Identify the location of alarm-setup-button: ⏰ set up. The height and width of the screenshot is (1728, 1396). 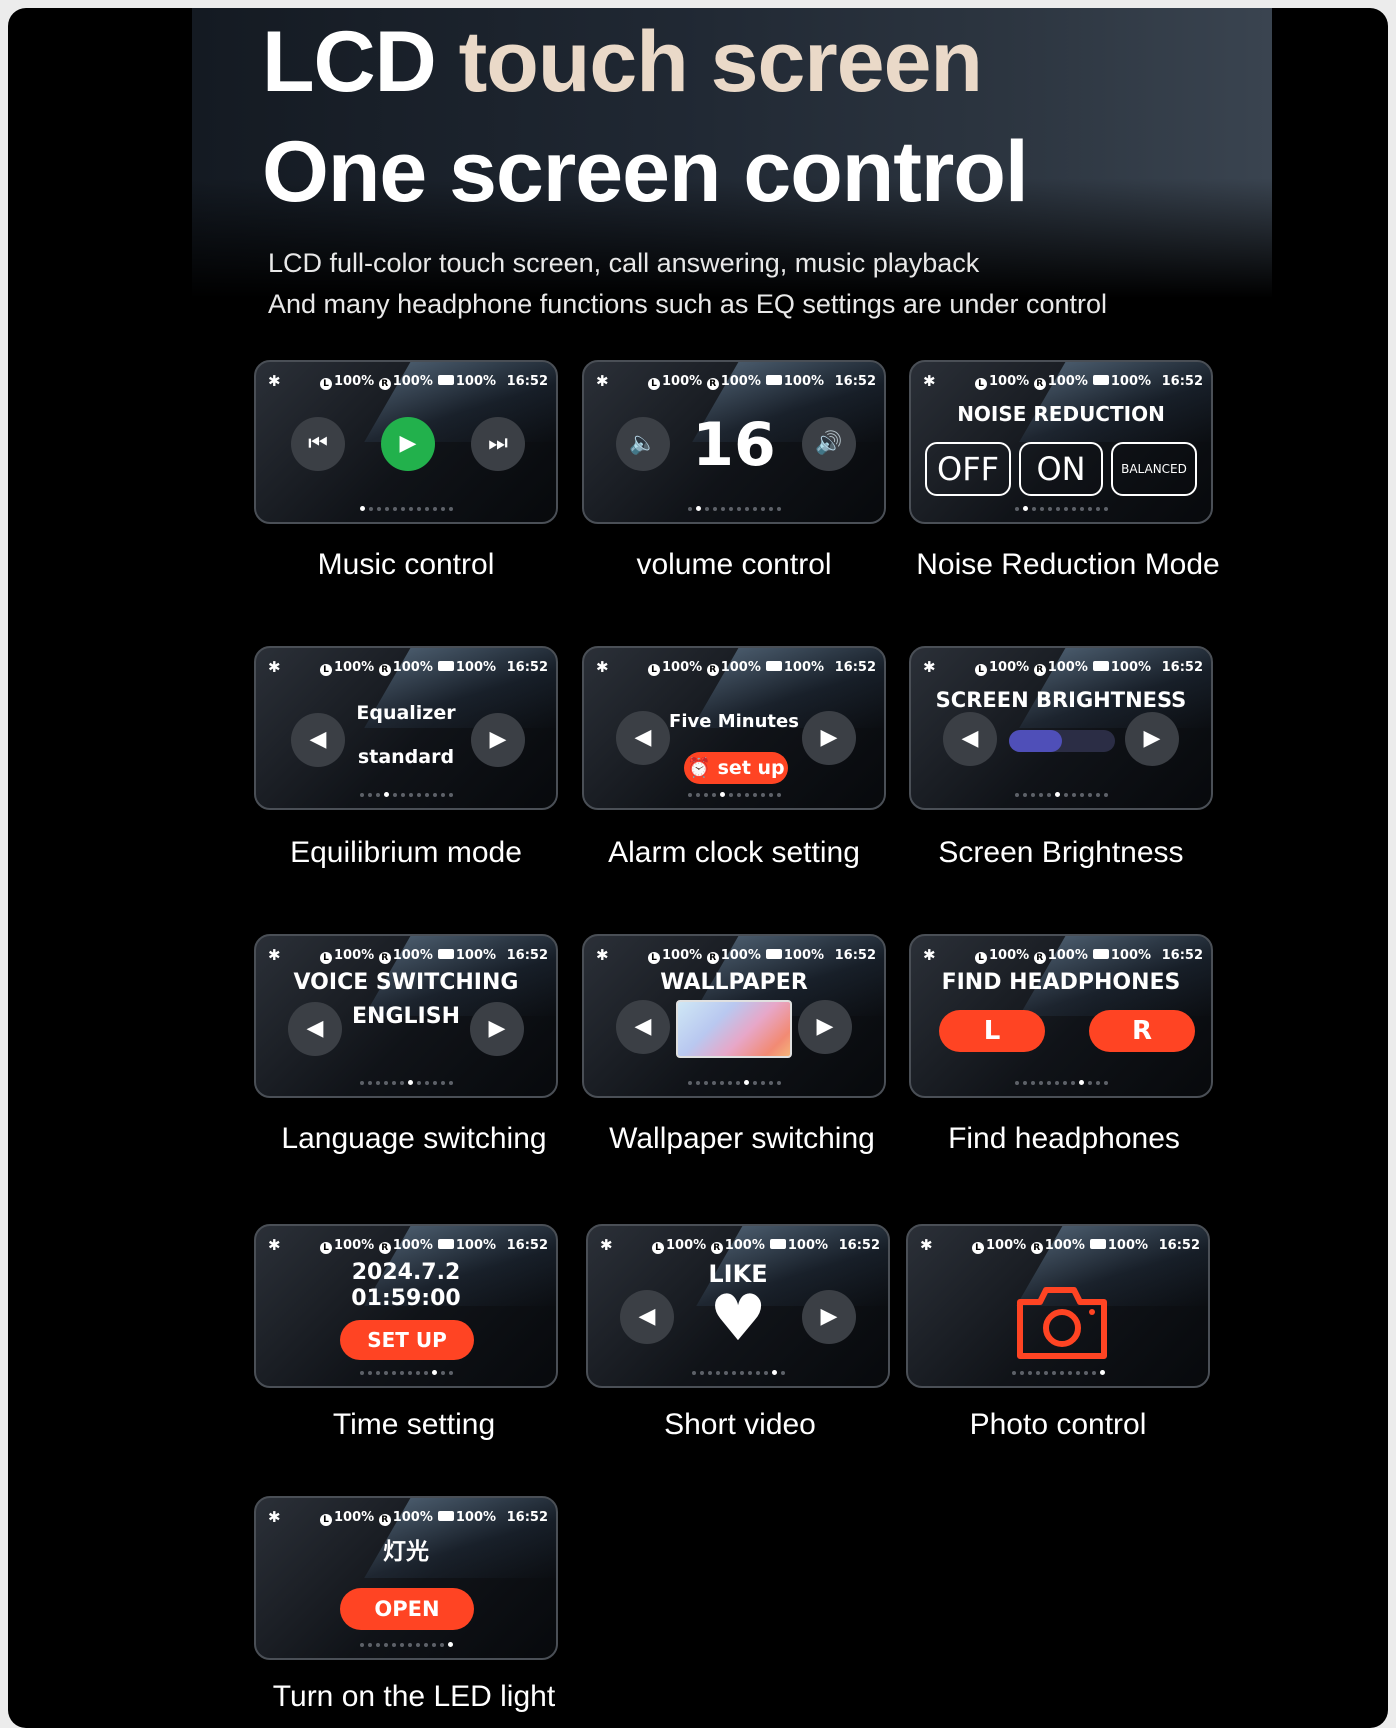
(736, 768).